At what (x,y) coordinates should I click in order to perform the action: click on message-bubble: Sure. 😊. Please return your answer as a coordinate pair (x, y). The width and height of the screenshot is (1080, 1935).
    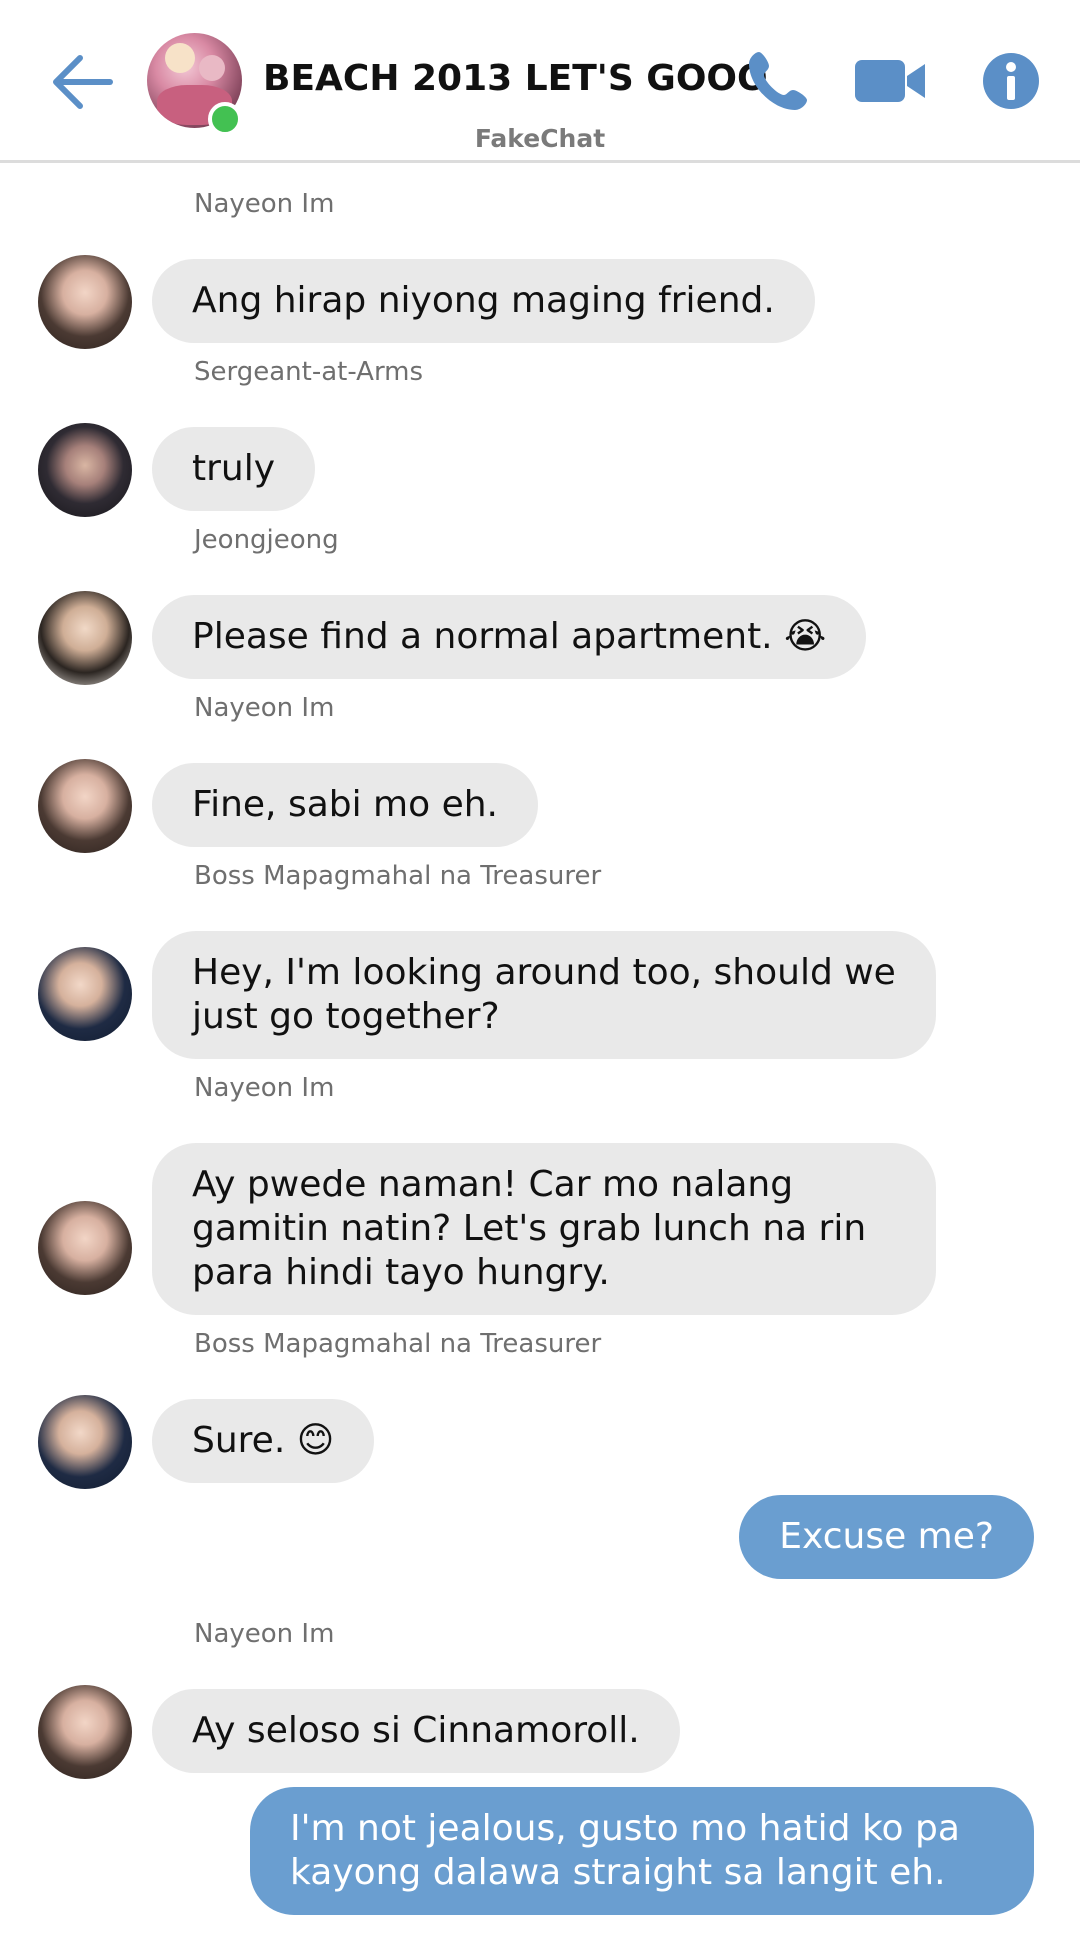
    Looking at the image, I should click on (263, 1441).